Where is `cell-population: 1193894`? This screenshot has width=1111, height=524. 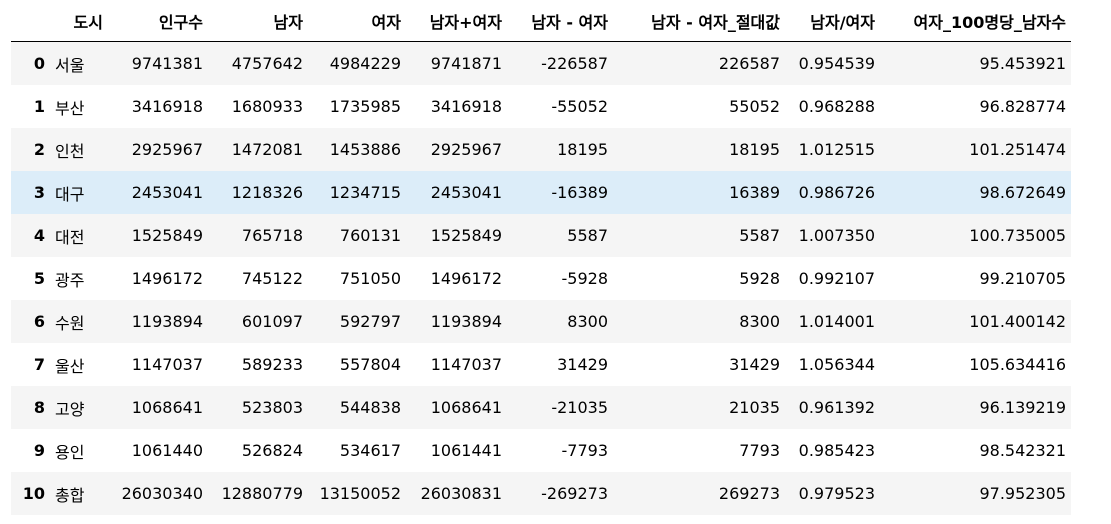
cell-population: 1193894 is located at coordinates (167, 321).